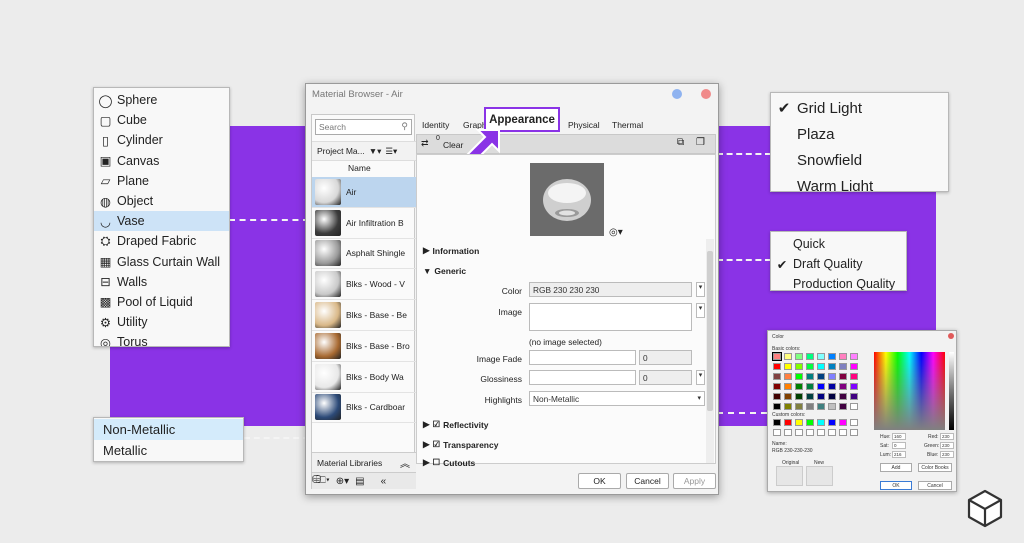  I want to click on material-libraries-bar: Material Libraries ︽, so click(364, 462).